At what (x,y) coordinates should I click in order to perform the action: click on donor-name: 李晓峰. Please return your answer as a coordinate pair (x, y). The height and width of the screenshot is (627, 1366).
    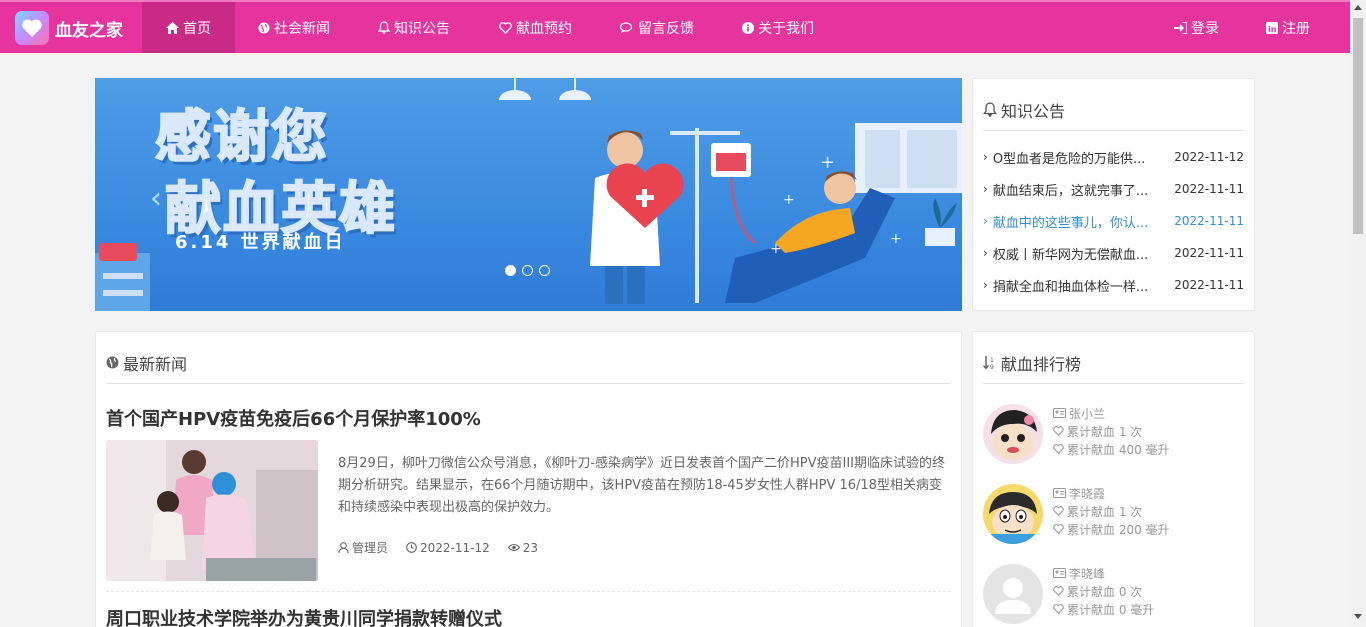
    Looking at the image, I should click on (1087, 574).